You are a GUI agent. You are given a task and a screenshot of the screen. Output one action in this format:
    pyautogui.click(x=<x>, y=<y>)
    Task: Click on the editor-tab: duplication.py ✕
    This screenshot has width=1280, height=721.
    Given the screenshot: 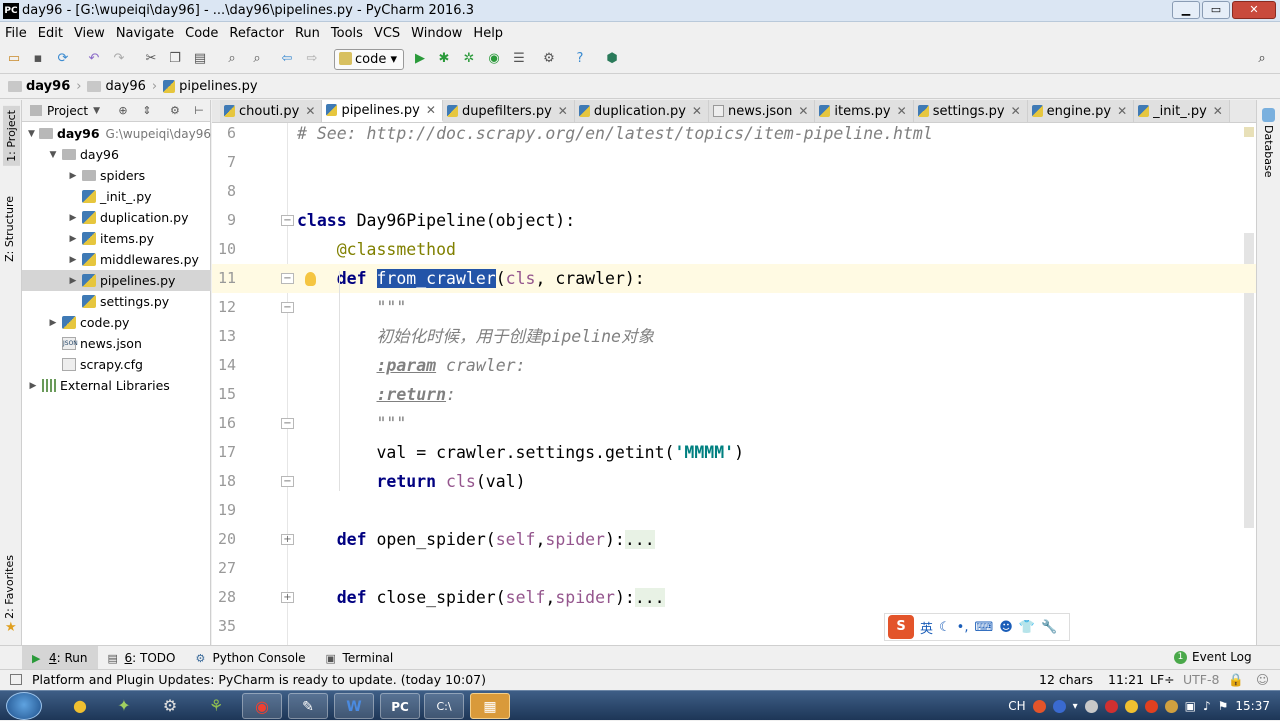 What is the action you would take?
    pyautogui.click(x=641, y=111)
    